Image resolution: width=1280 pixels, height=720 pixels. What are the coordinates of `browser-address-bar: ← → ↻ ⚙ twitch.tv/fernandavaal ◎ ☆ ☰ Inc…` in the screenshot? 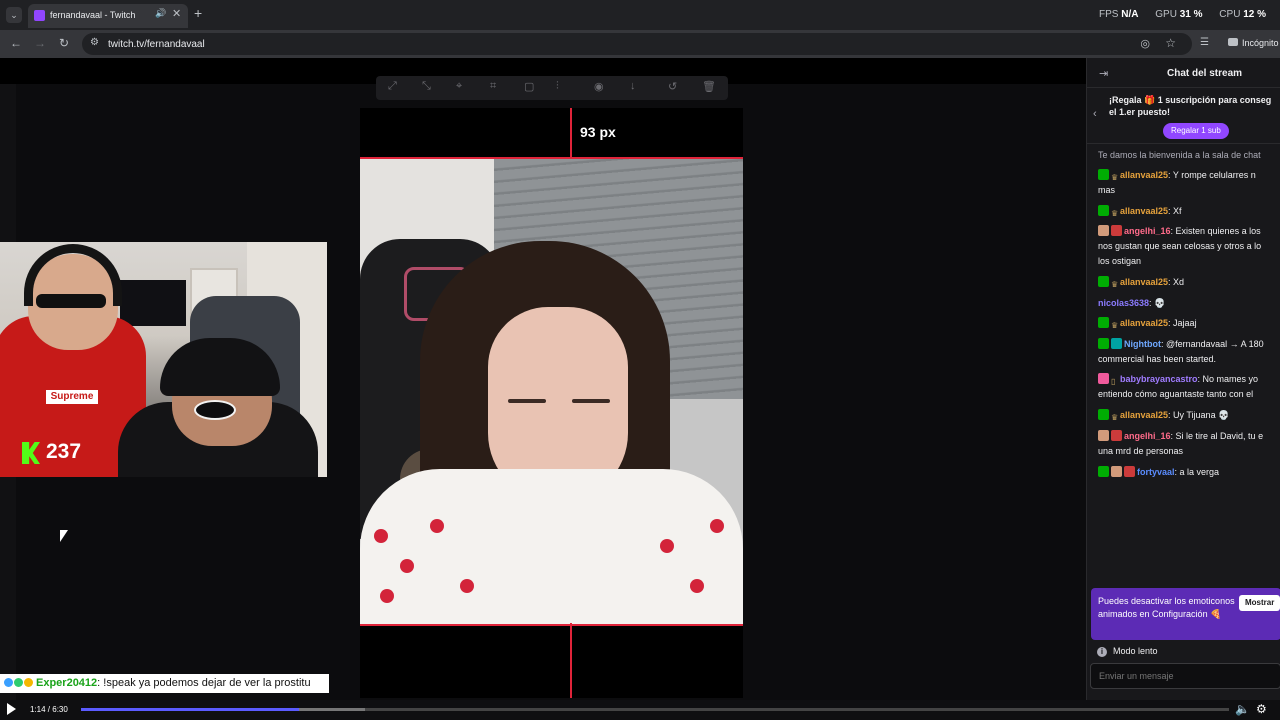 It's located at (640, 44).